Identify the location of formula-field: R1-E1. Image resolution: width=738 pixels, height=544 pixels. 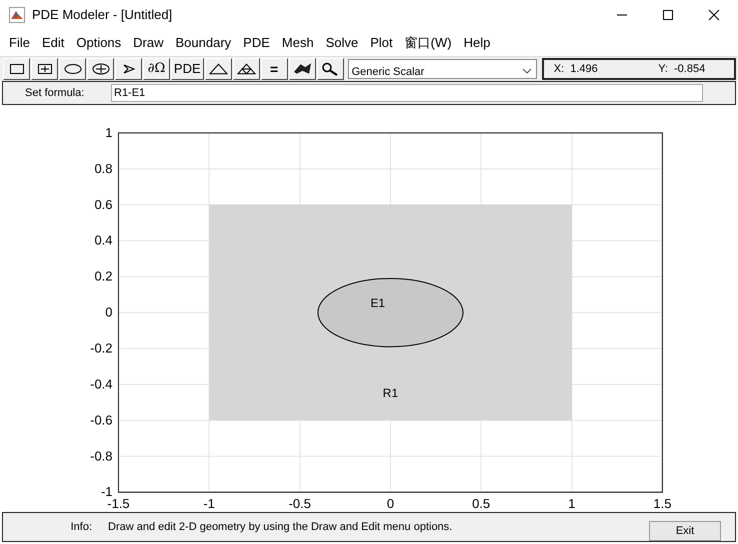
(407, 93).